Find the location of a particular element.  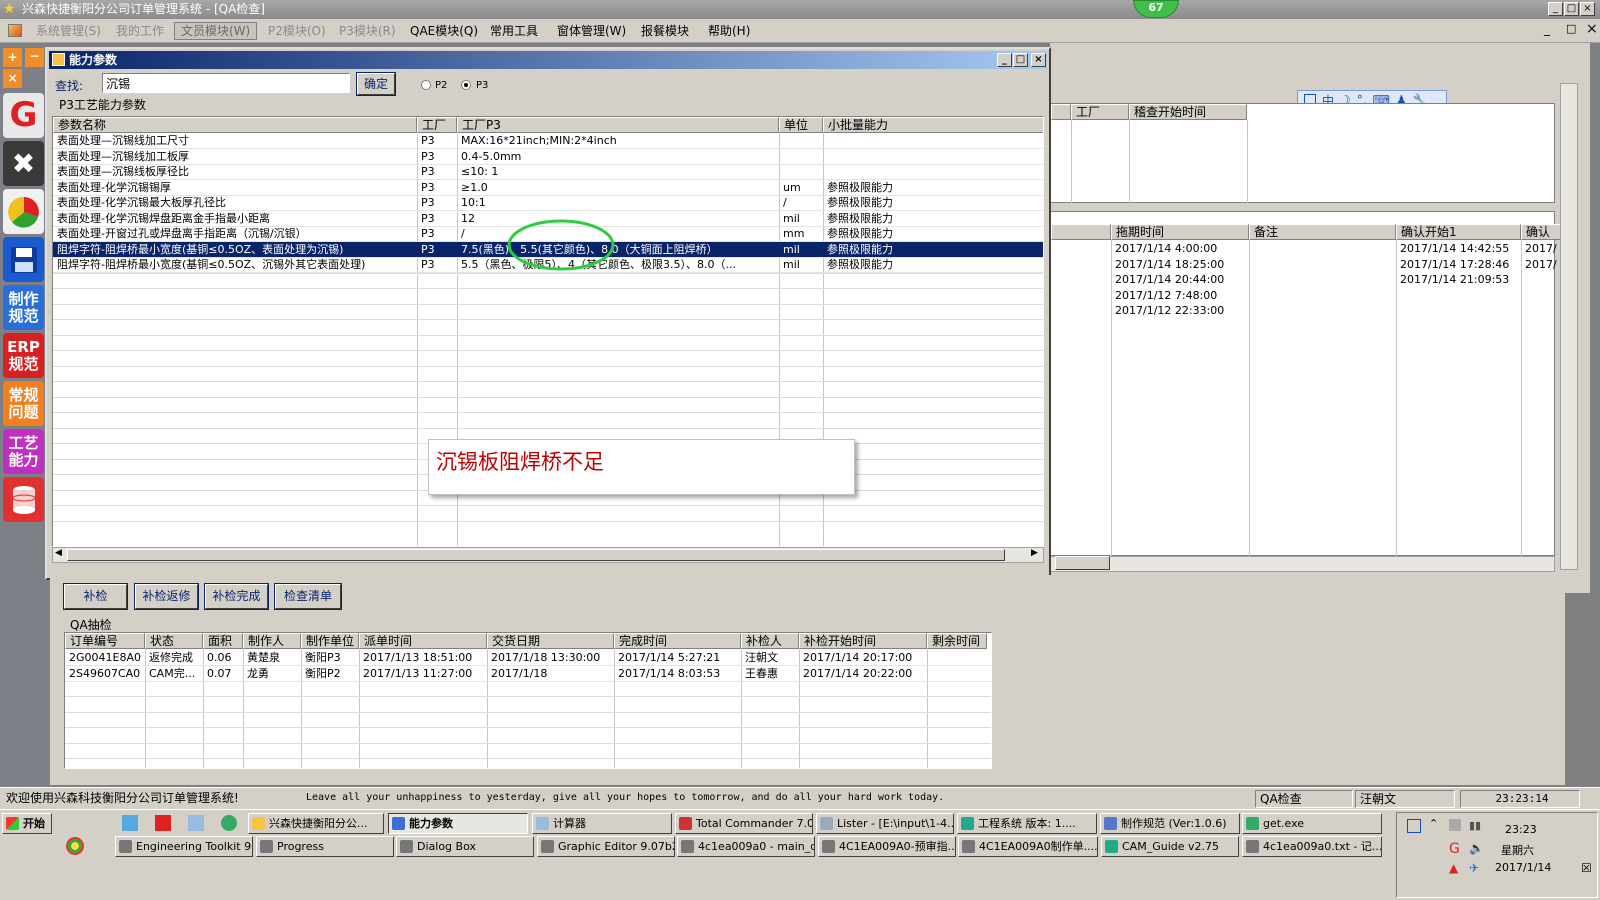

plus-icon: + is located at coordinates (12, 57).